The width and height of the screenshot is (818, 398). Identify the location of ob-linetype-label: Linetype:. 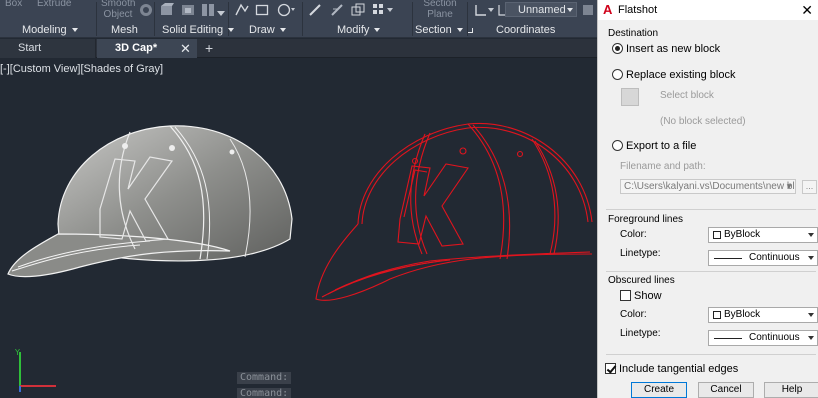
(640, 333).